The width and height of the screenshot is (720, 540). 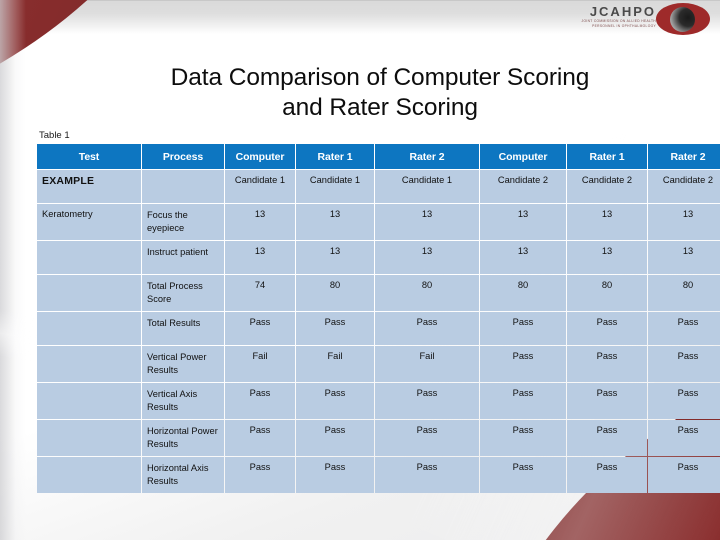 I want to click on cell-process, so click(x=183, y=186).